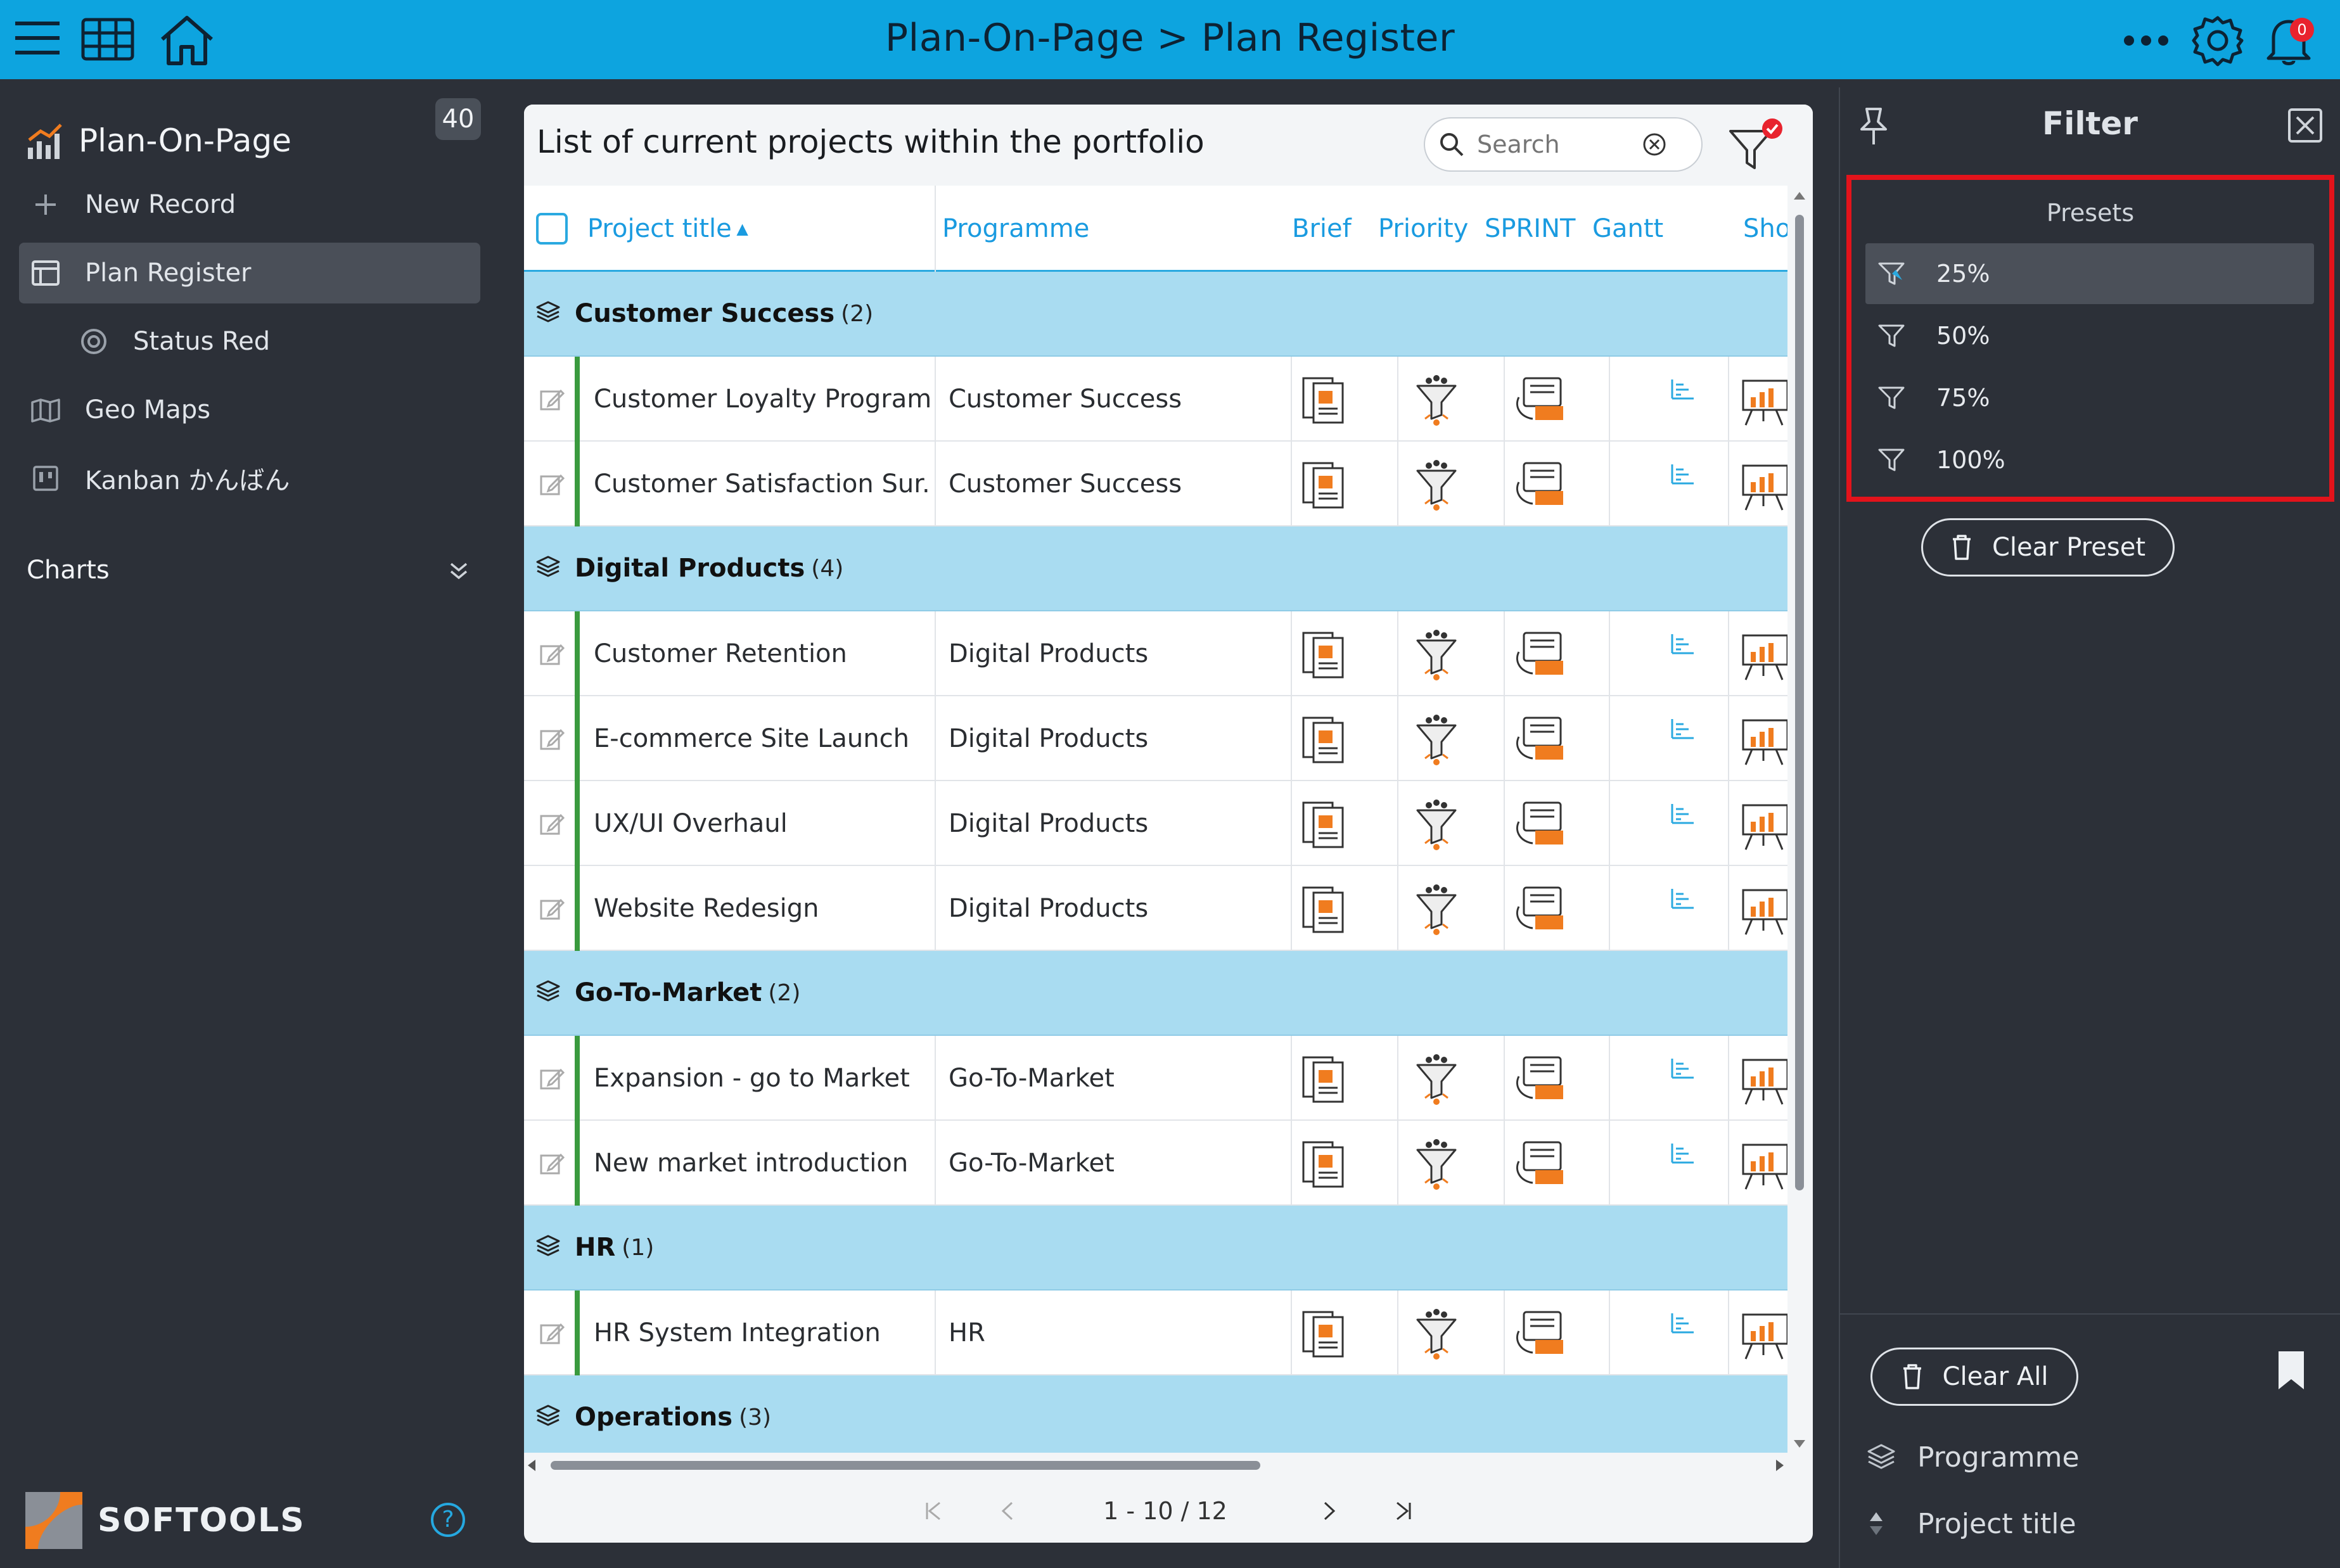 This screenshot has height=1568, width=2340. What do you see at coordinates (249, 204) in the screenshot?
I see `sidebar-item-new-record: New Record` at bounding box center [249, 204].